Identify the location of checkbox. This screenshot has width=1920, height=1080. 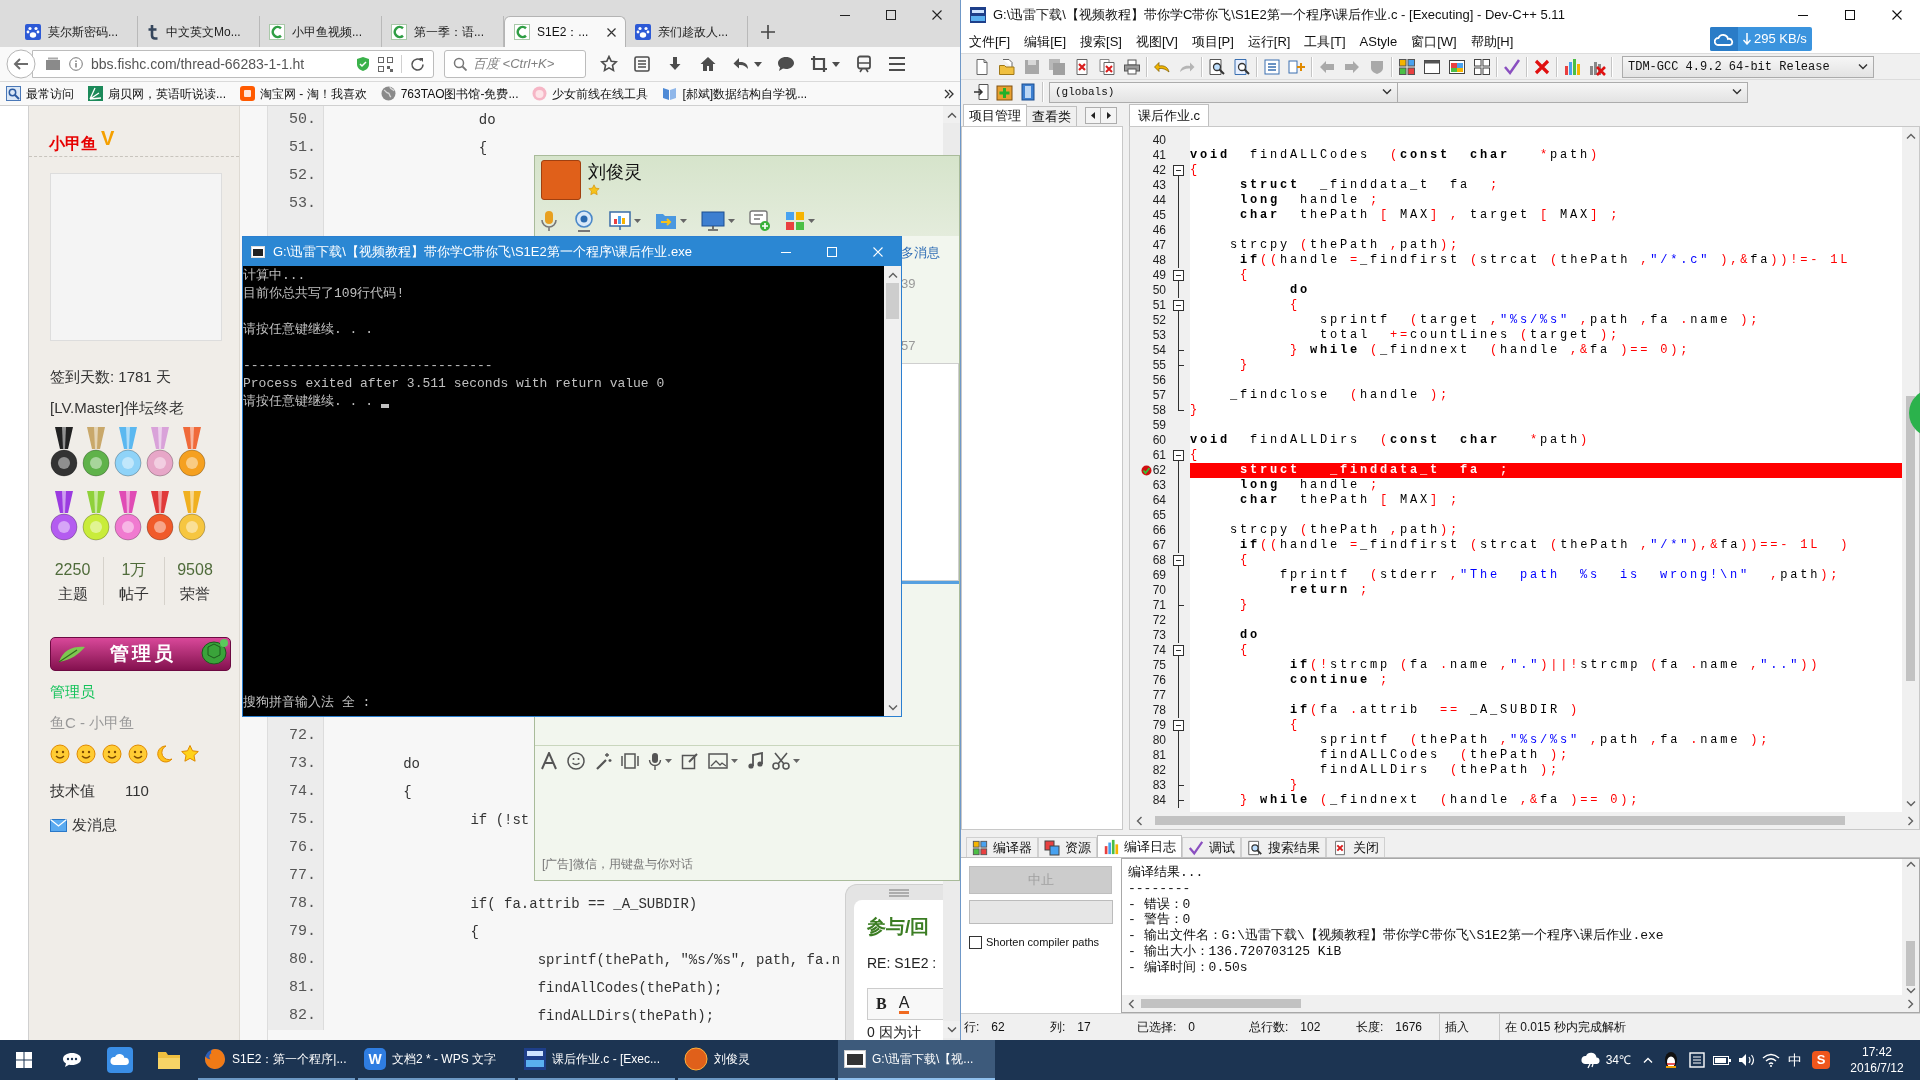
(975, 942).